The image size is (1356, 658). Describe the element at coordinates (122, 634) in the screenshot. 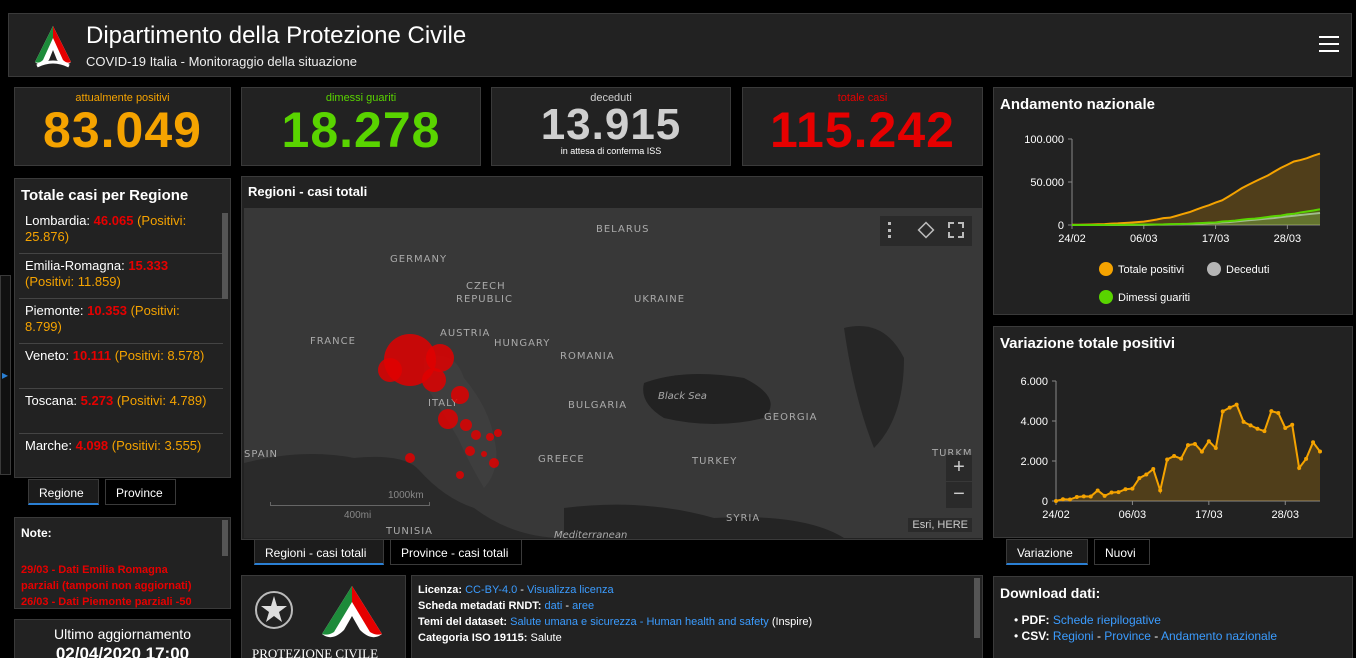

I see `update-label: Ultimo aggiornamento` at that location.